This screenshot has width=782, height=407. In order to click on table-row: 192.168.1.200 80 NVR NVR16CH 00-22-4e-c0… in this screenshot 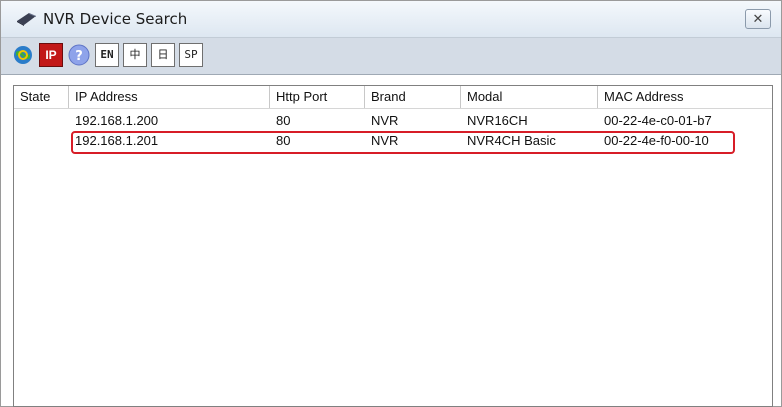, I will do `click(393, 121)`.